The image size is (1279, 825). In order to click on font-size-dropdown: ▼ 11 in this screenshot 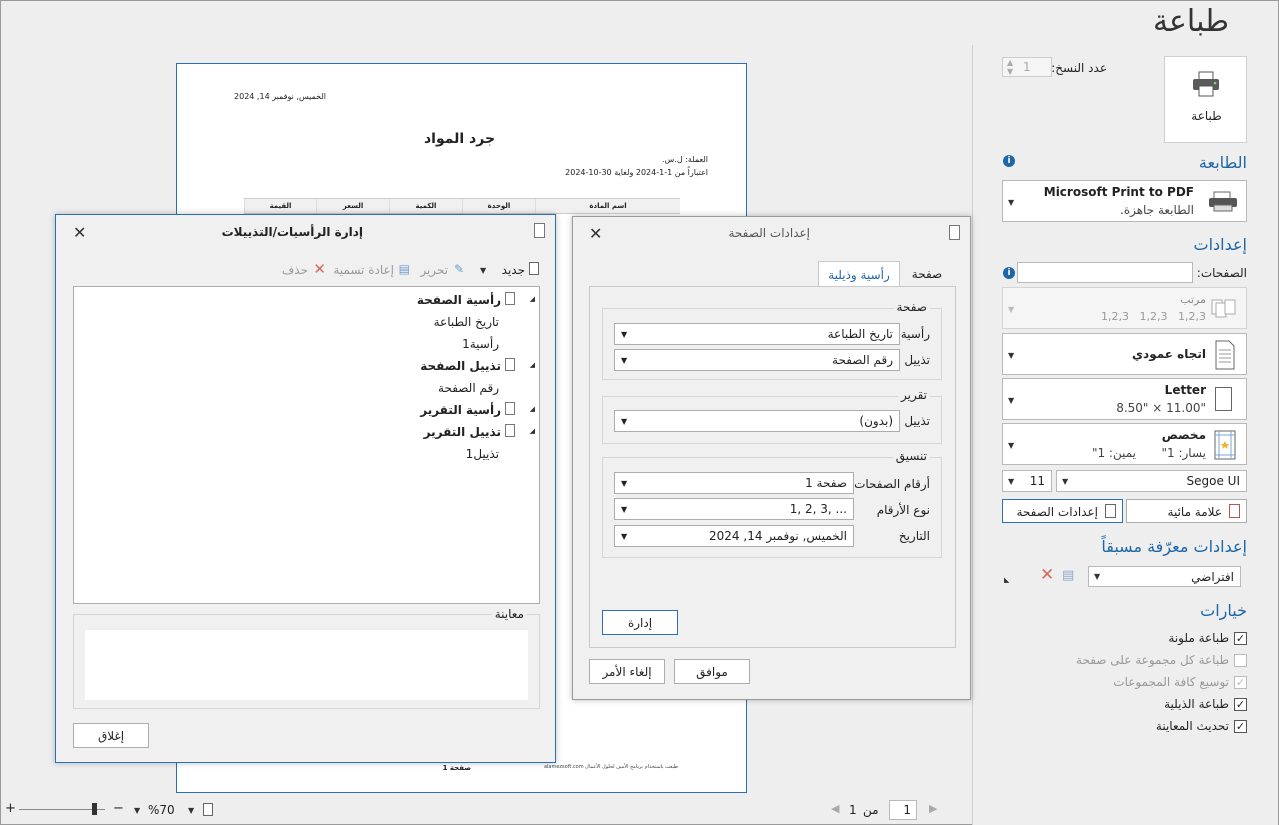, I will do `click(1027, 481)`.